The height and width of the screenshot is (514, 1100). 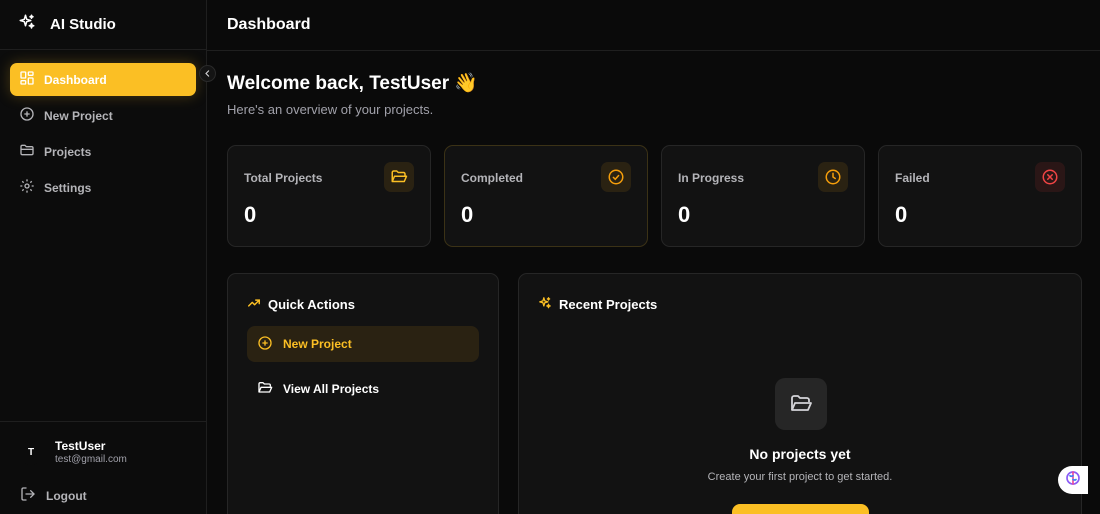 I want to click on quick-action-view-all-projects-button: View All Projects, so click(x=363, y=389).